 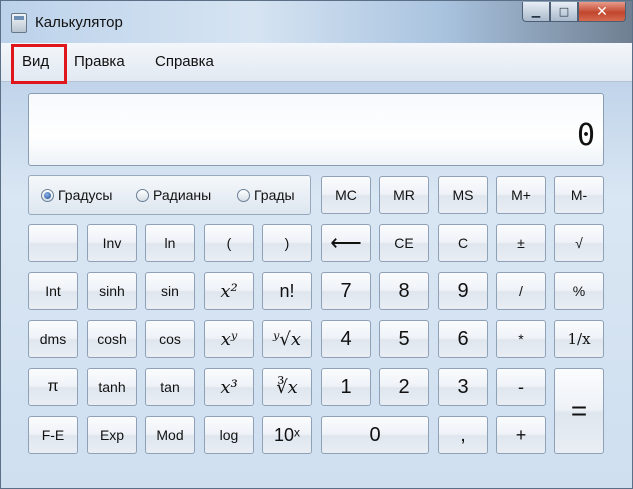 What do you see at coordinates (170, 435) in the screenshot?
I see `mod-button: Mod` at bounding box center [170, 435].